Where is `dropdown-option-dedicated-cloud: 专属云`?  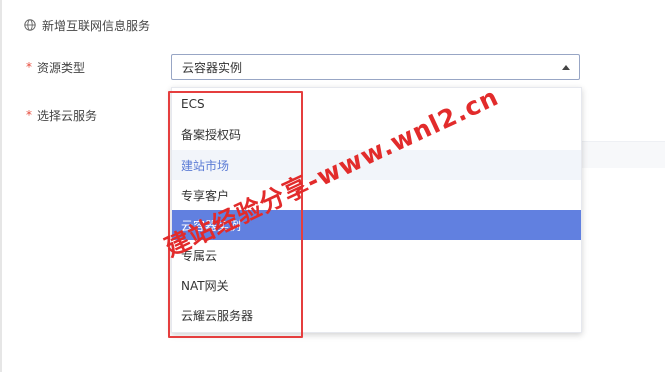
dropdown-option-dedicated-cloud: 专属云 is located at coordinates (376, 255).